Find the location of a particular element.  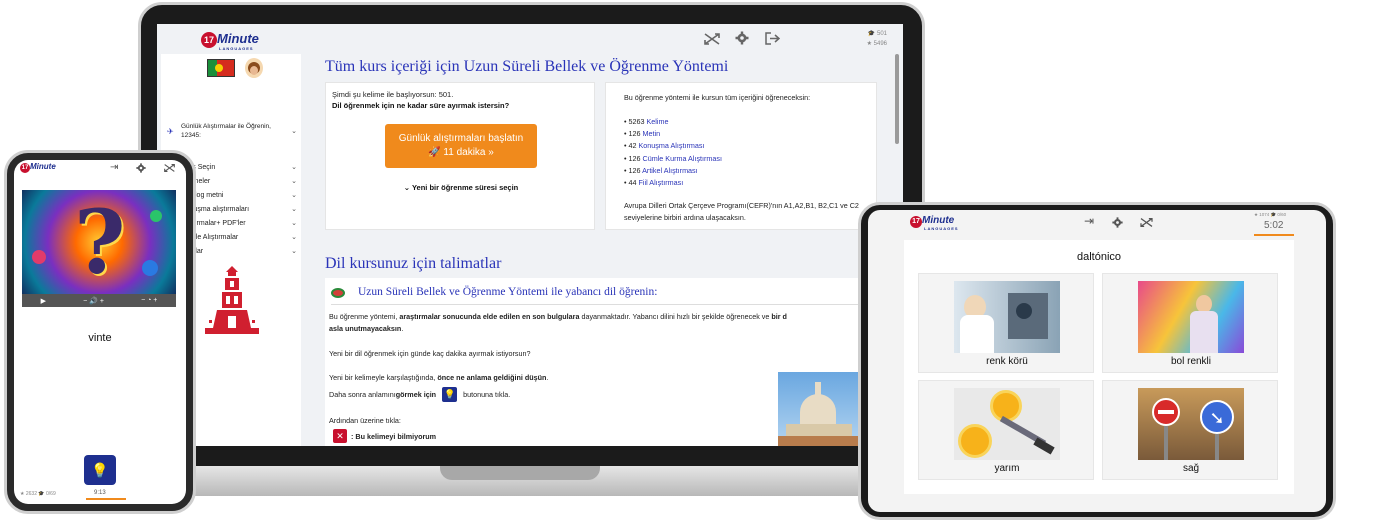

play-icon: ▶ is located at coordinates (43, 301).